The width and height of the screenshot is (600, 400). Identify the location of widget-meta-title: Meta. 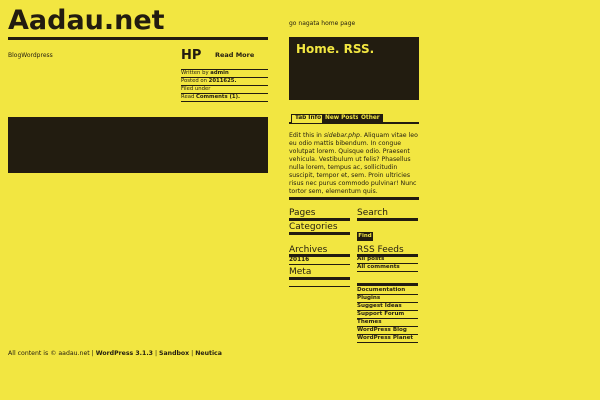
(300, 272).